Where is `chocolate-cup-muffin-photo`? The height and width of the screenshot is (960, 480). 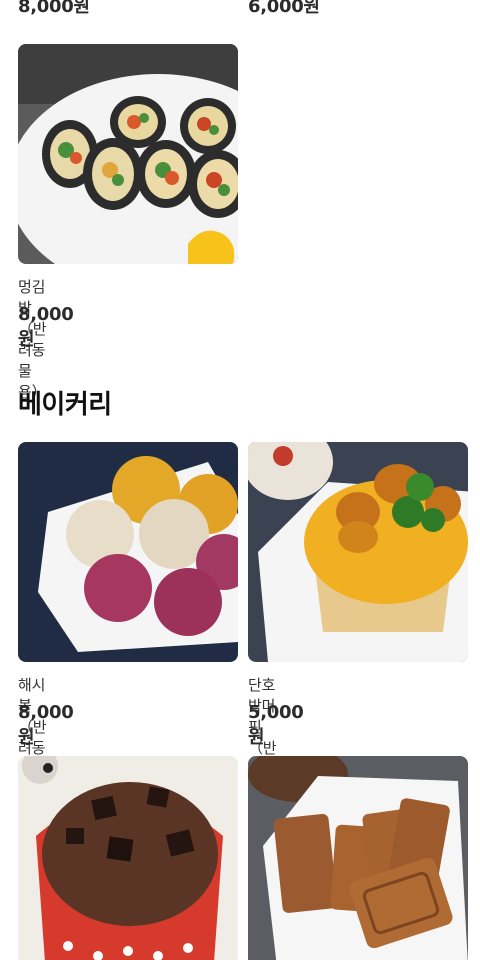
chocolate-cup-muffin-photo is located at coordinates (128, 858).